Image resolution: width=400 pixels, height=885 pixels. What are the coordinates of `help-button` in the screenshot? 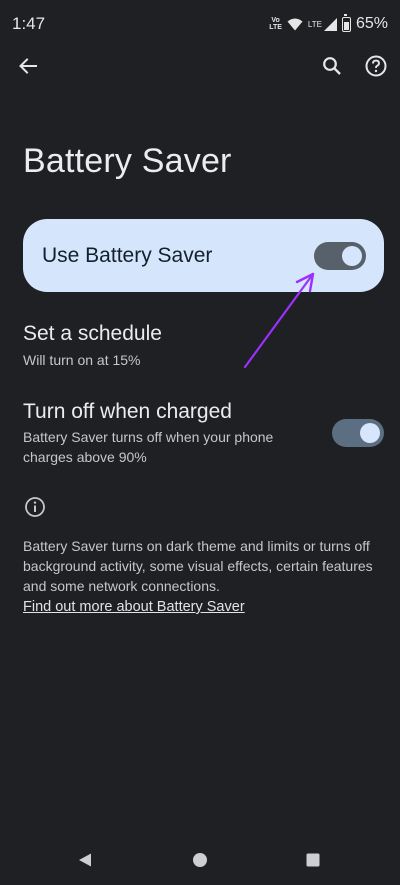 It's located at (376, 66).